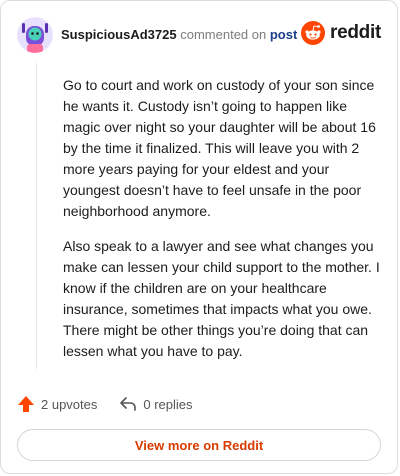 The height and width of the screenshot is (476, 400). I want to click on reddit-brand: reddit, so click(341, 33).